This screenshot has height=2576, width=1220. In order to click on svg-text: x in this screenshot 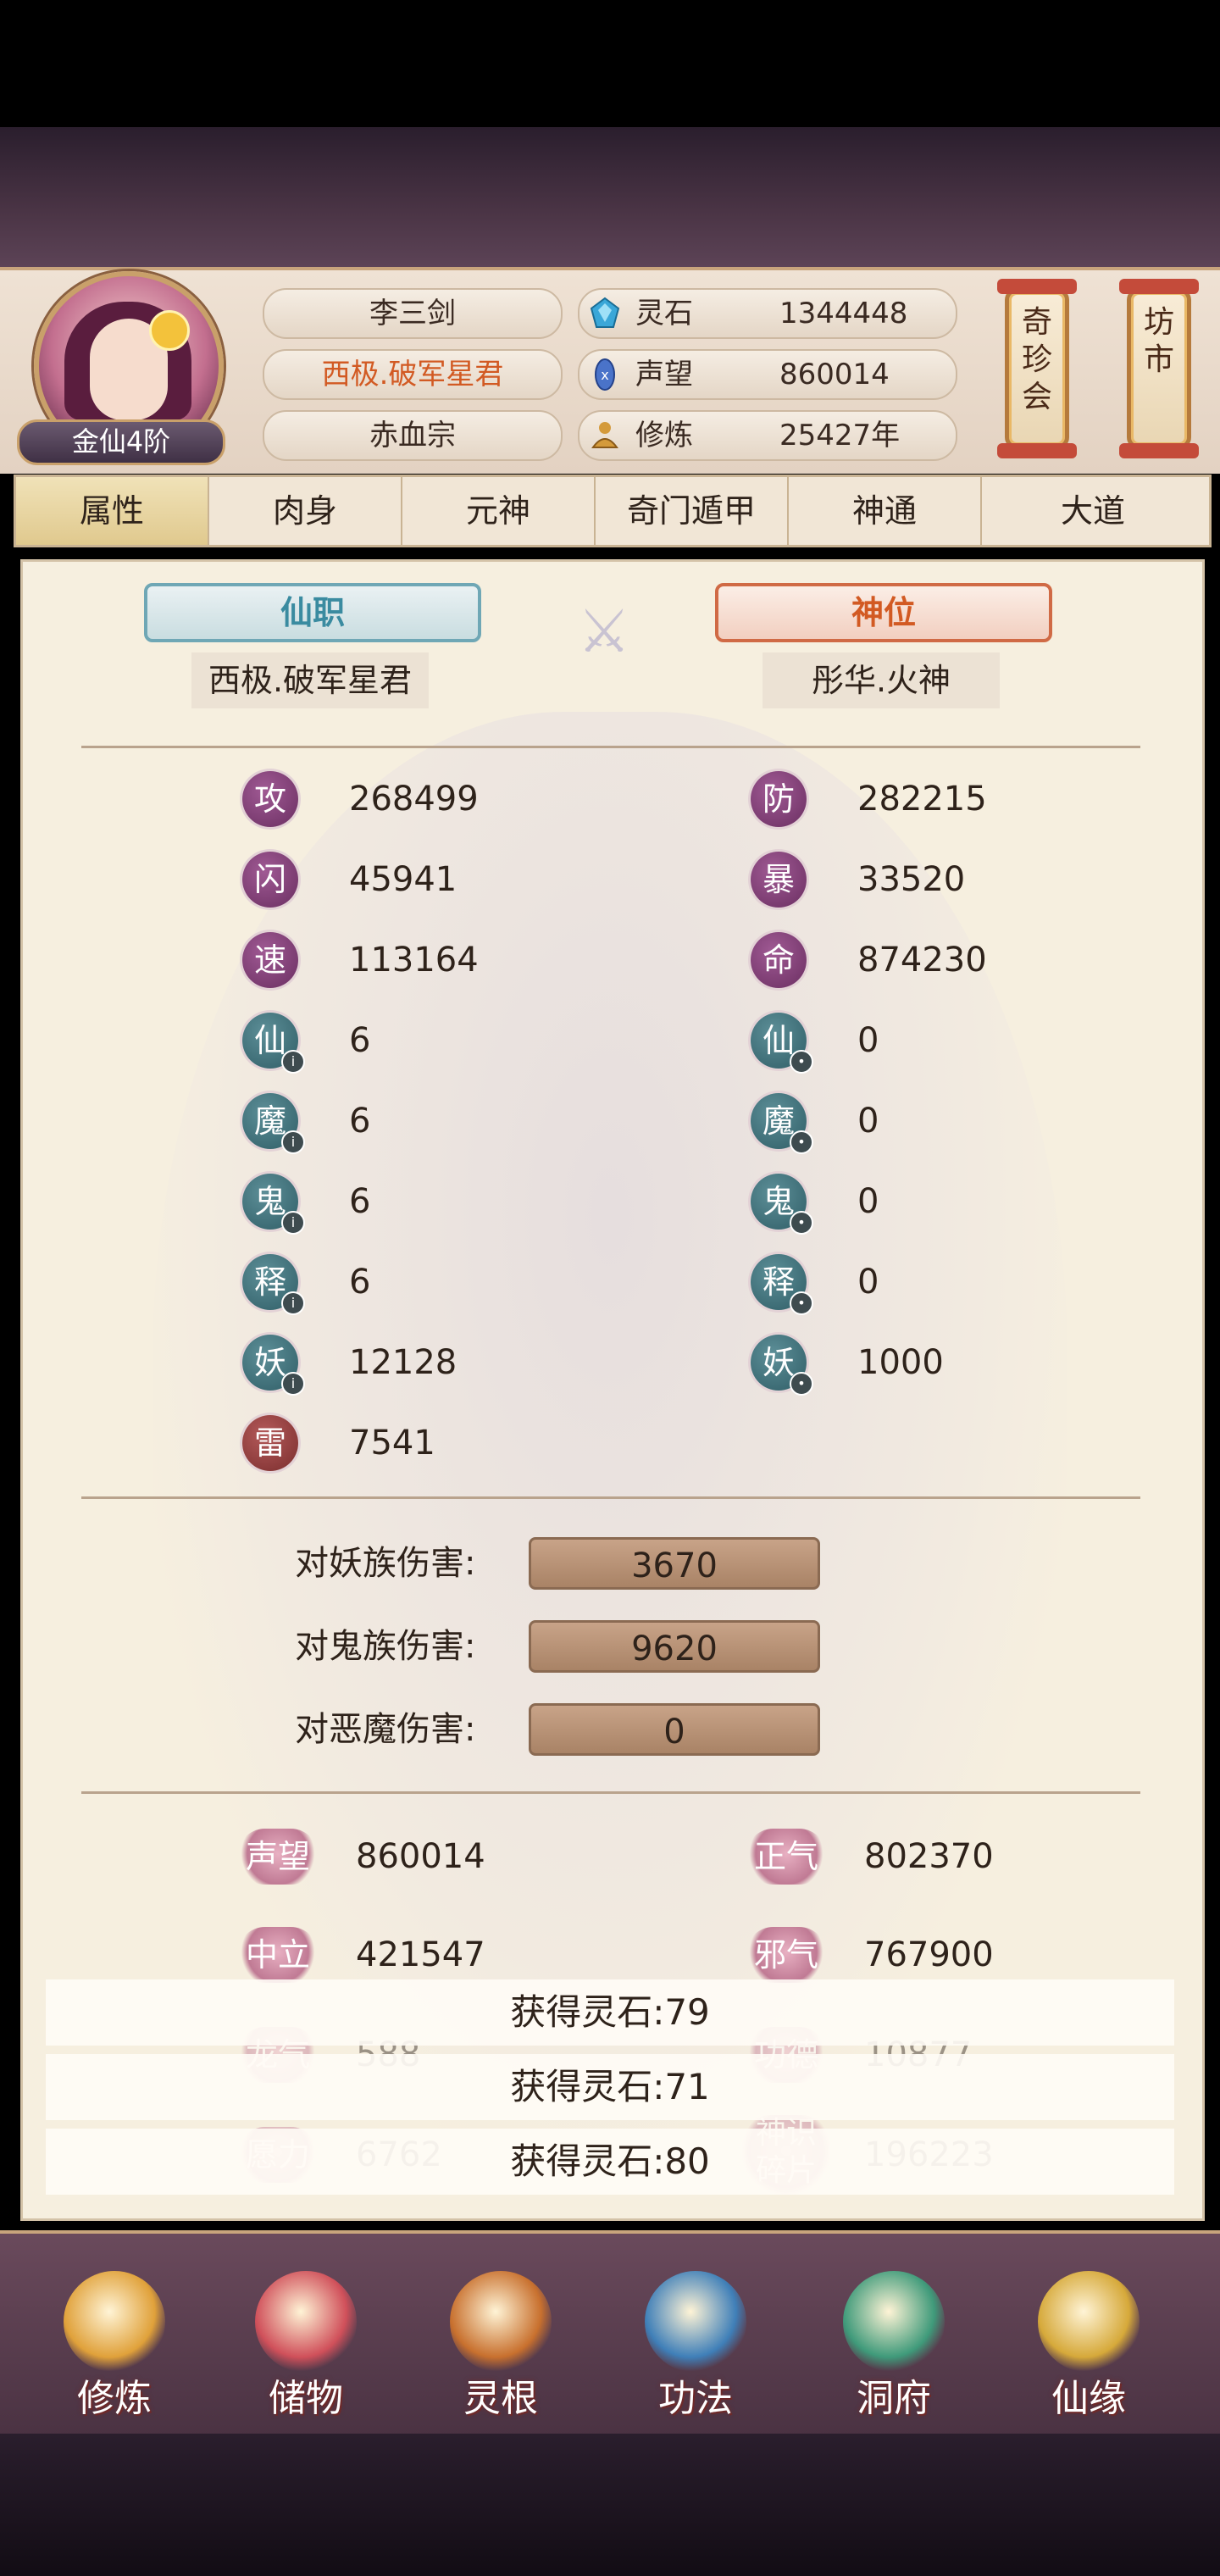, I will do `click(604, 375)`.